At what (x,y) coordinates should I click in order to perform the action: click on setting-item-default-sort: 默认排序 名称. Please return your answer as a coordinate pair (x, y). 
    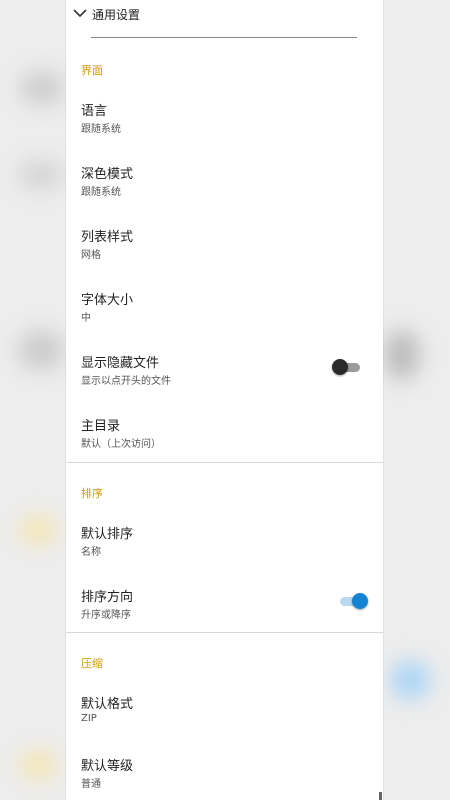
    Looking at the image, I should click on (224, 553).